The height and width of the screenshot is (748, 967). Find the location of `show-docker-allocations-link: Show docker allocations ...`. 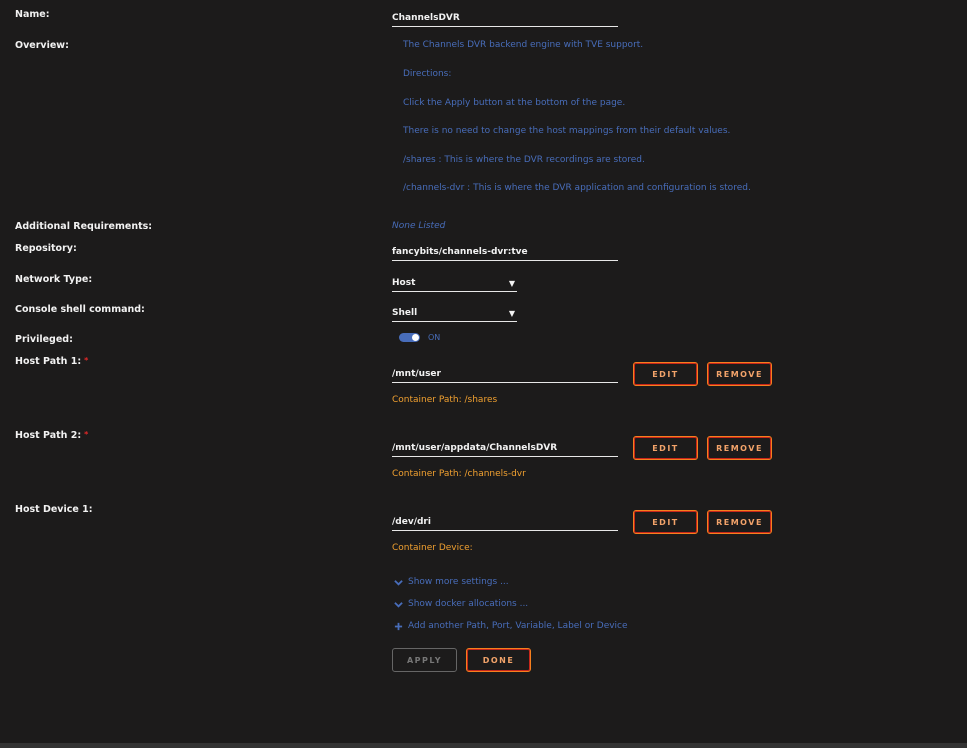

show-docker-allocations-link: Show docker allocations ... is located at coordinates (461, 604).